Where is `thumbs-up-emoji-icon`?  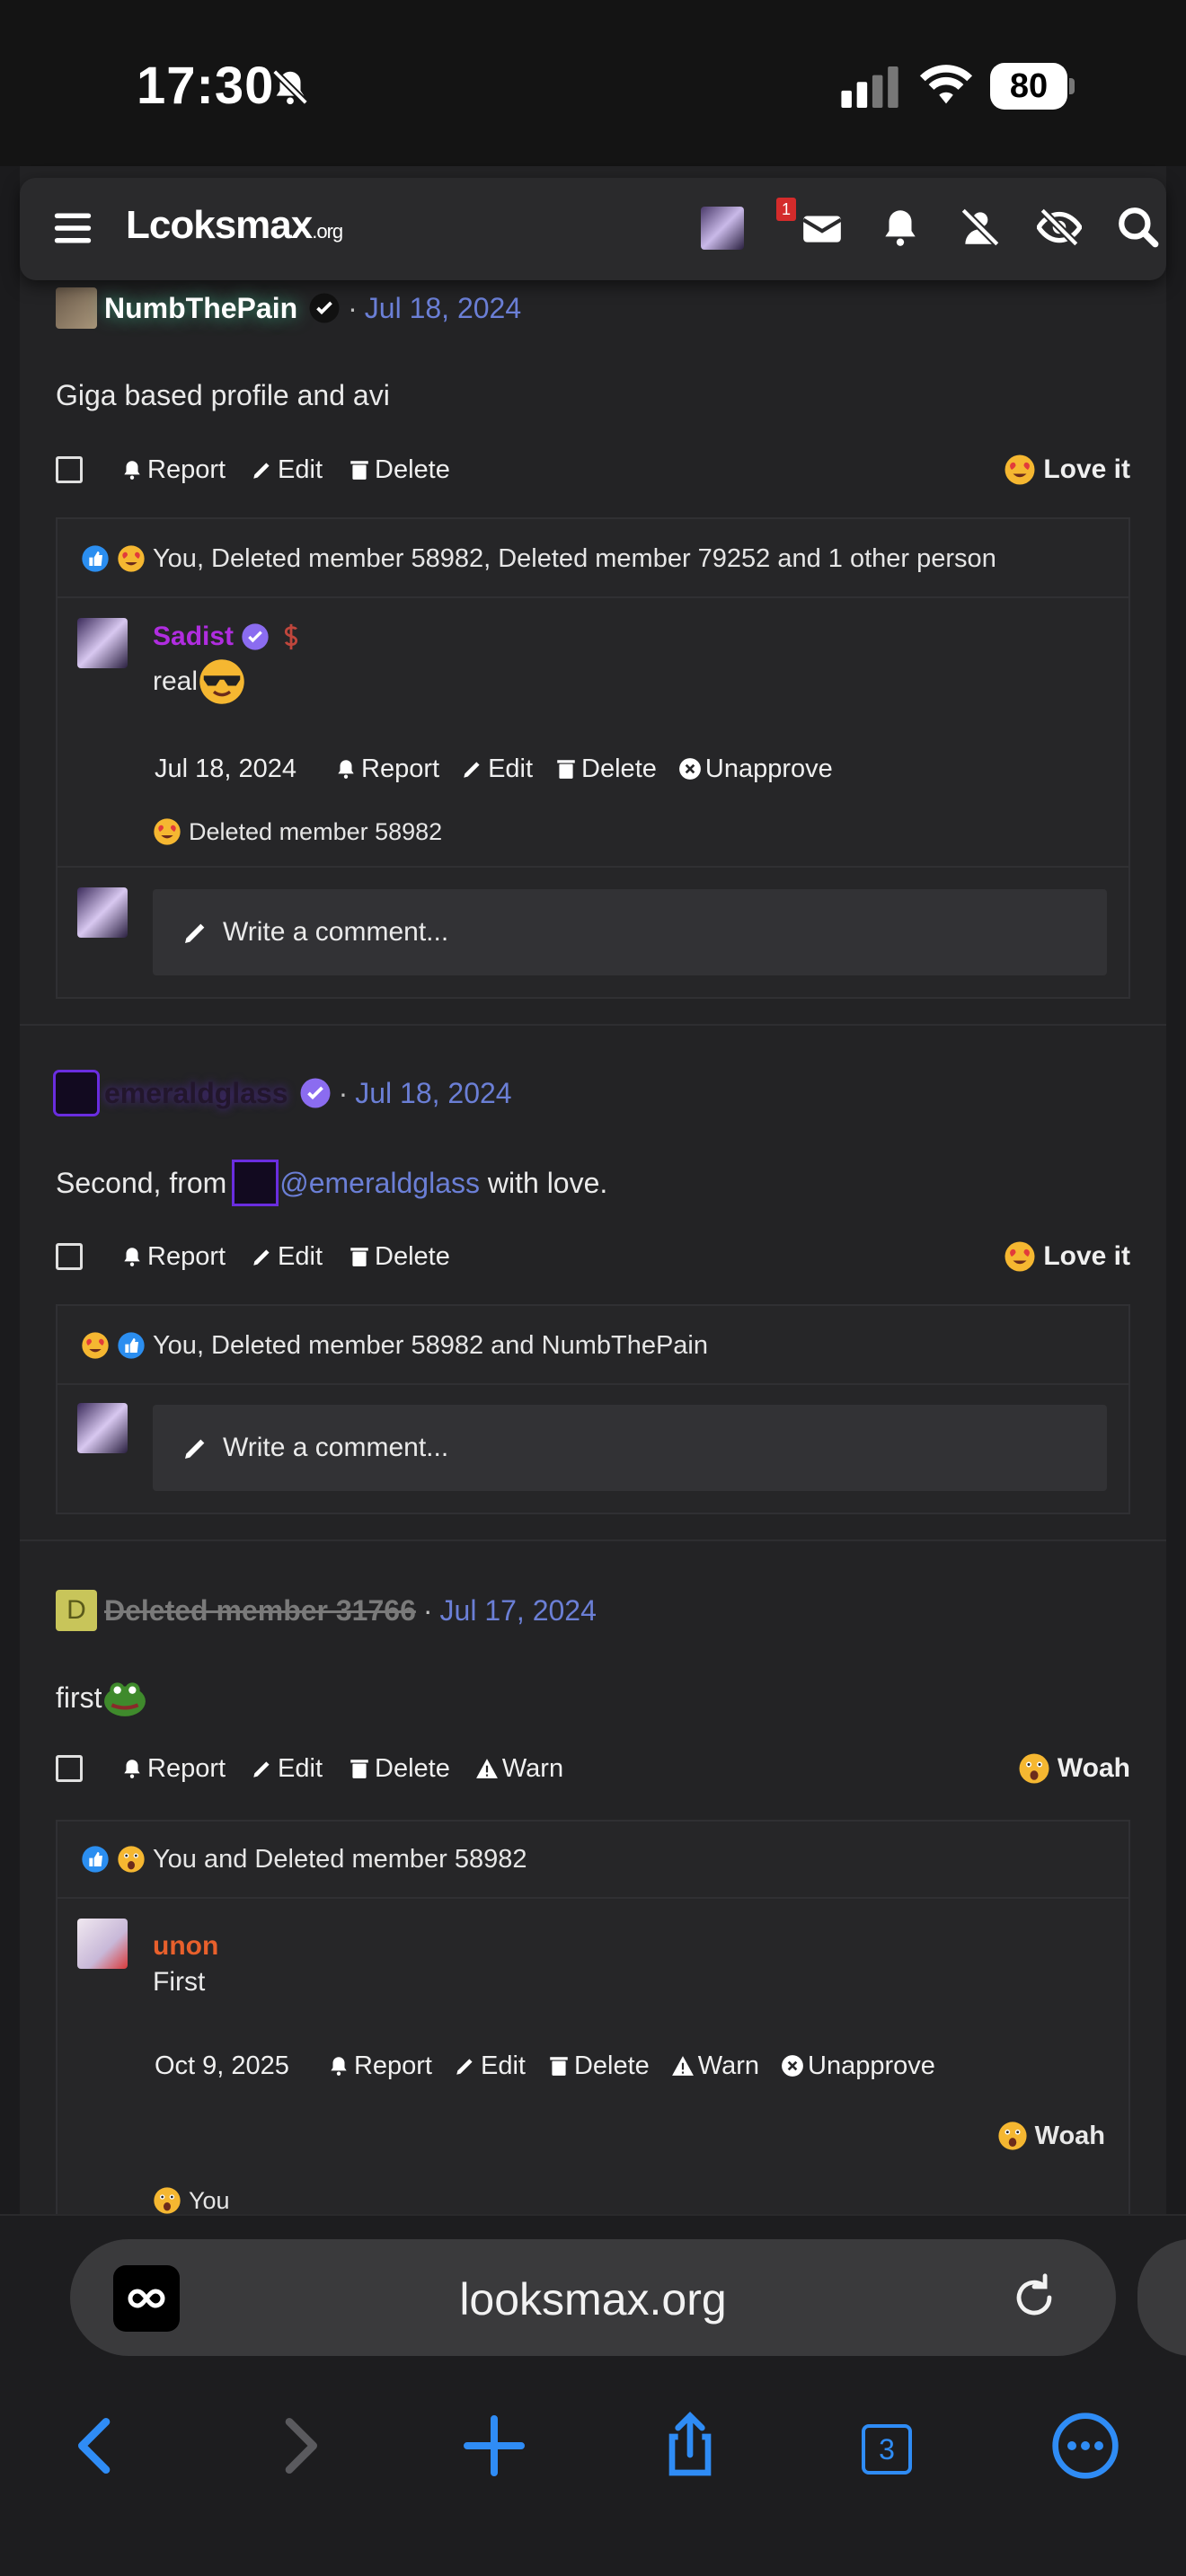
thumbs-up-emoji-icon is located at coordinates (95, 558).